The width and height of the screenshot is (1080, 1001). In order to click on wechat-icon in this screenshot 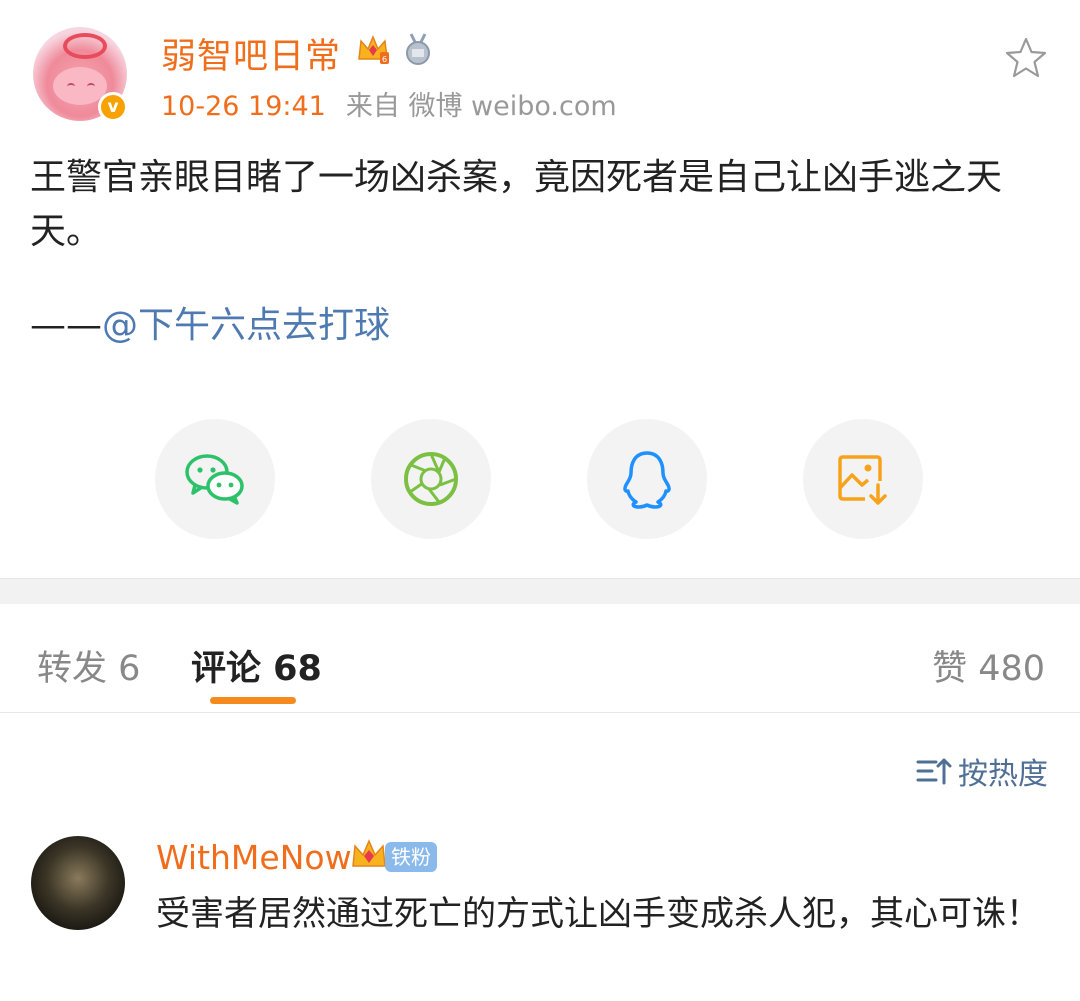, I will do `click(214, 479)`.